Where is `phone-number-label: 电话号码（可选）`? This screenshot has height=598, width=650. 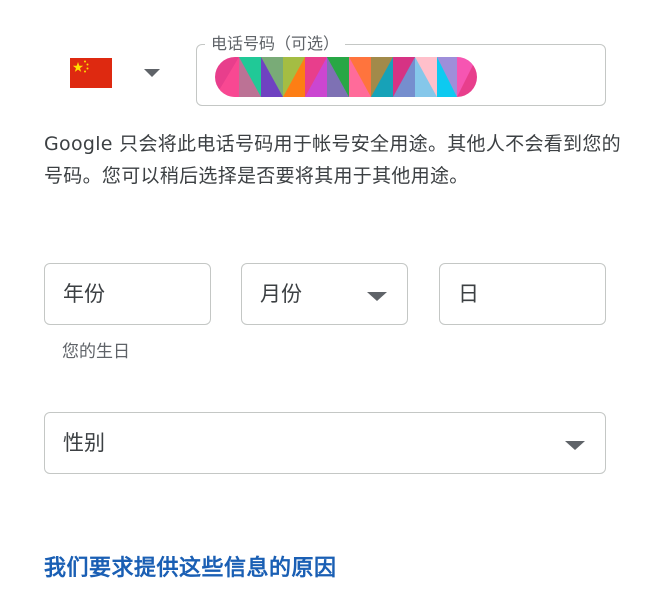
phone-number-label: 电话号码（可选） is located at coordinates (275, 44).